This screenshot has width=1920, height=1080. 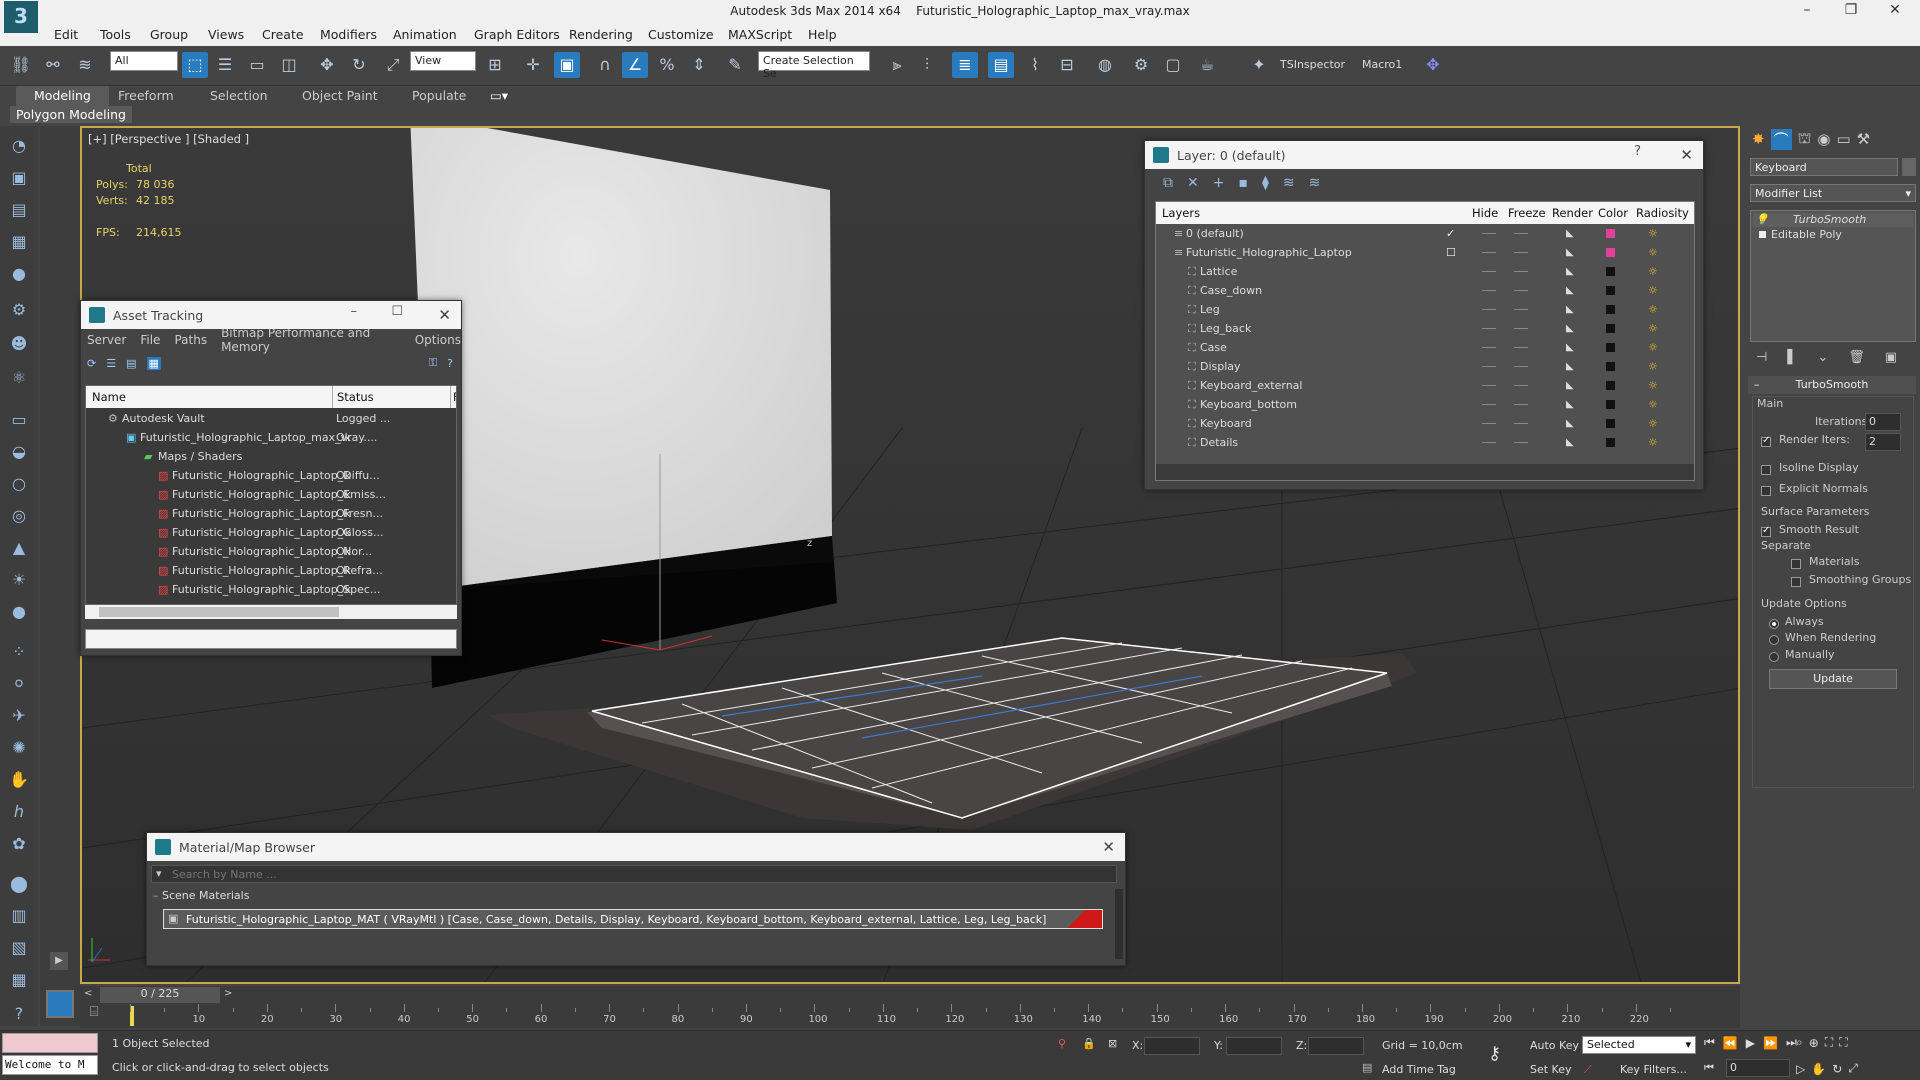 What do you see at coordinates (425, 34) in the screenshot?
I see `menu-animation: Animation` at bounding box center [425, 34].